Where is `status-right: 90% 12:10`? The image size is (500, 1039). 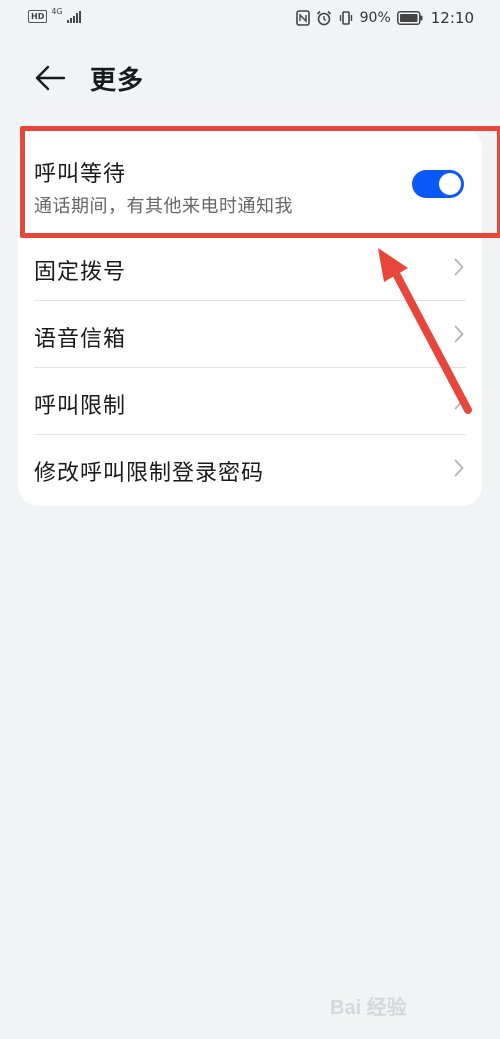
status-right: 90% 12:10 is located at coordinates (384, 18).